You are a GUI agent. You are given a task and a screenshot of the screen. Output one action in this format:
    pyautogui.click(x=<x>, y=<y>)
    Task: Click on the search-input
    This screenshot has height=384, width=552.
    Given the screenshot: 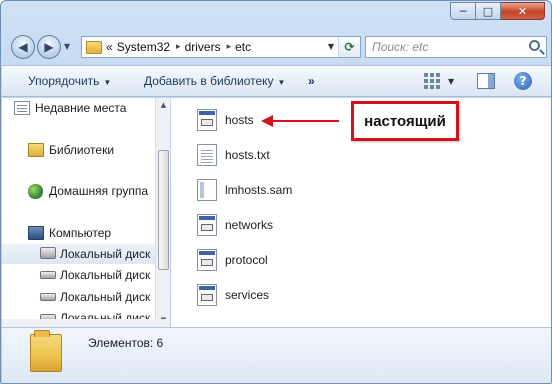 What is the action you would take?
    pyautogui.click(x=447, y=47)
    